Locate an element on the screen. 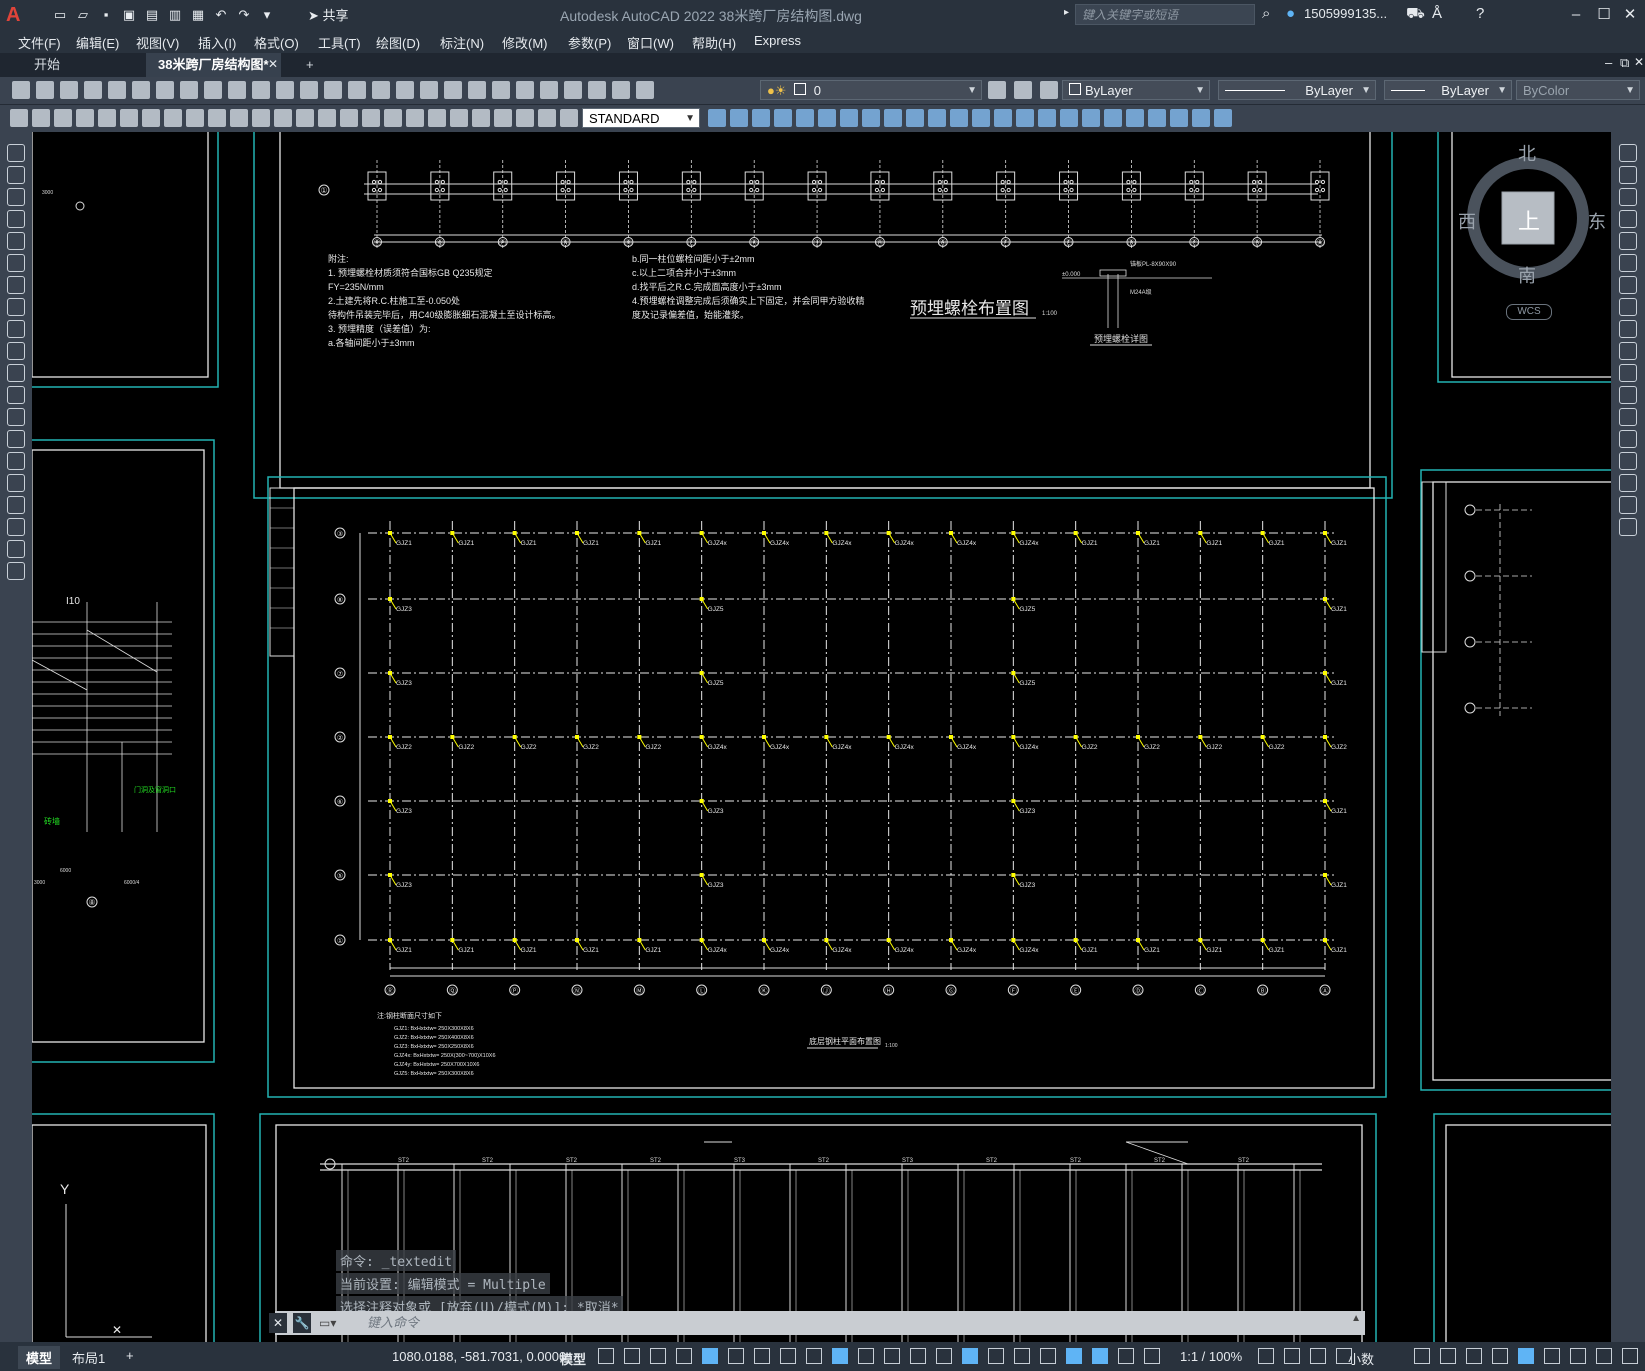 The height and width of the screenshot is (1371, 1645). menu-item-3: 插入(I) is located at coordinates (217, 42).